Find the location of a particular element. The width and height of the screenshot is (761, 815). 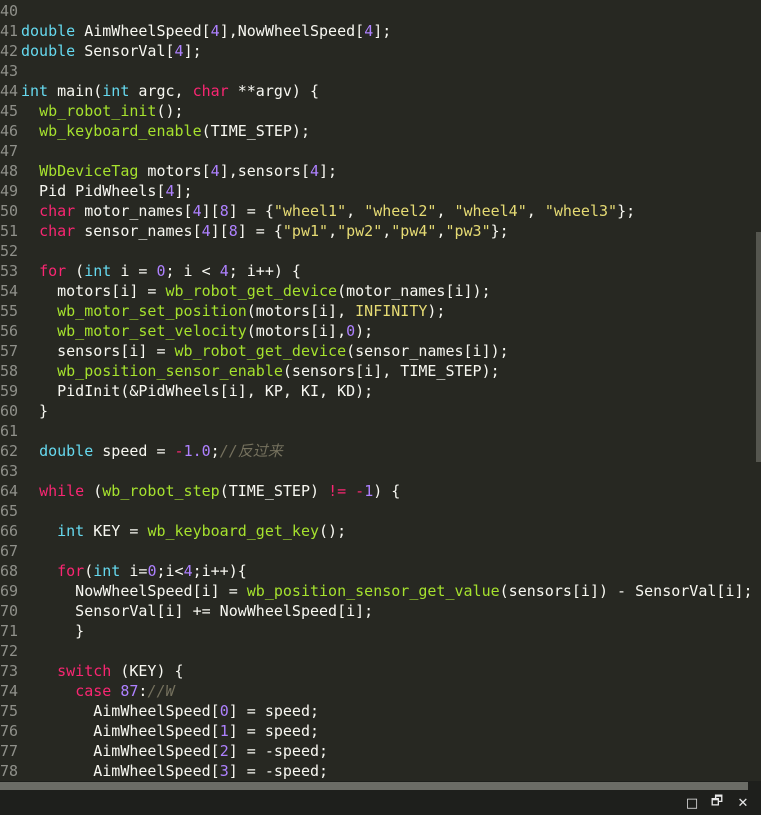

code-line: 61 is located at coordinates (10, 431).